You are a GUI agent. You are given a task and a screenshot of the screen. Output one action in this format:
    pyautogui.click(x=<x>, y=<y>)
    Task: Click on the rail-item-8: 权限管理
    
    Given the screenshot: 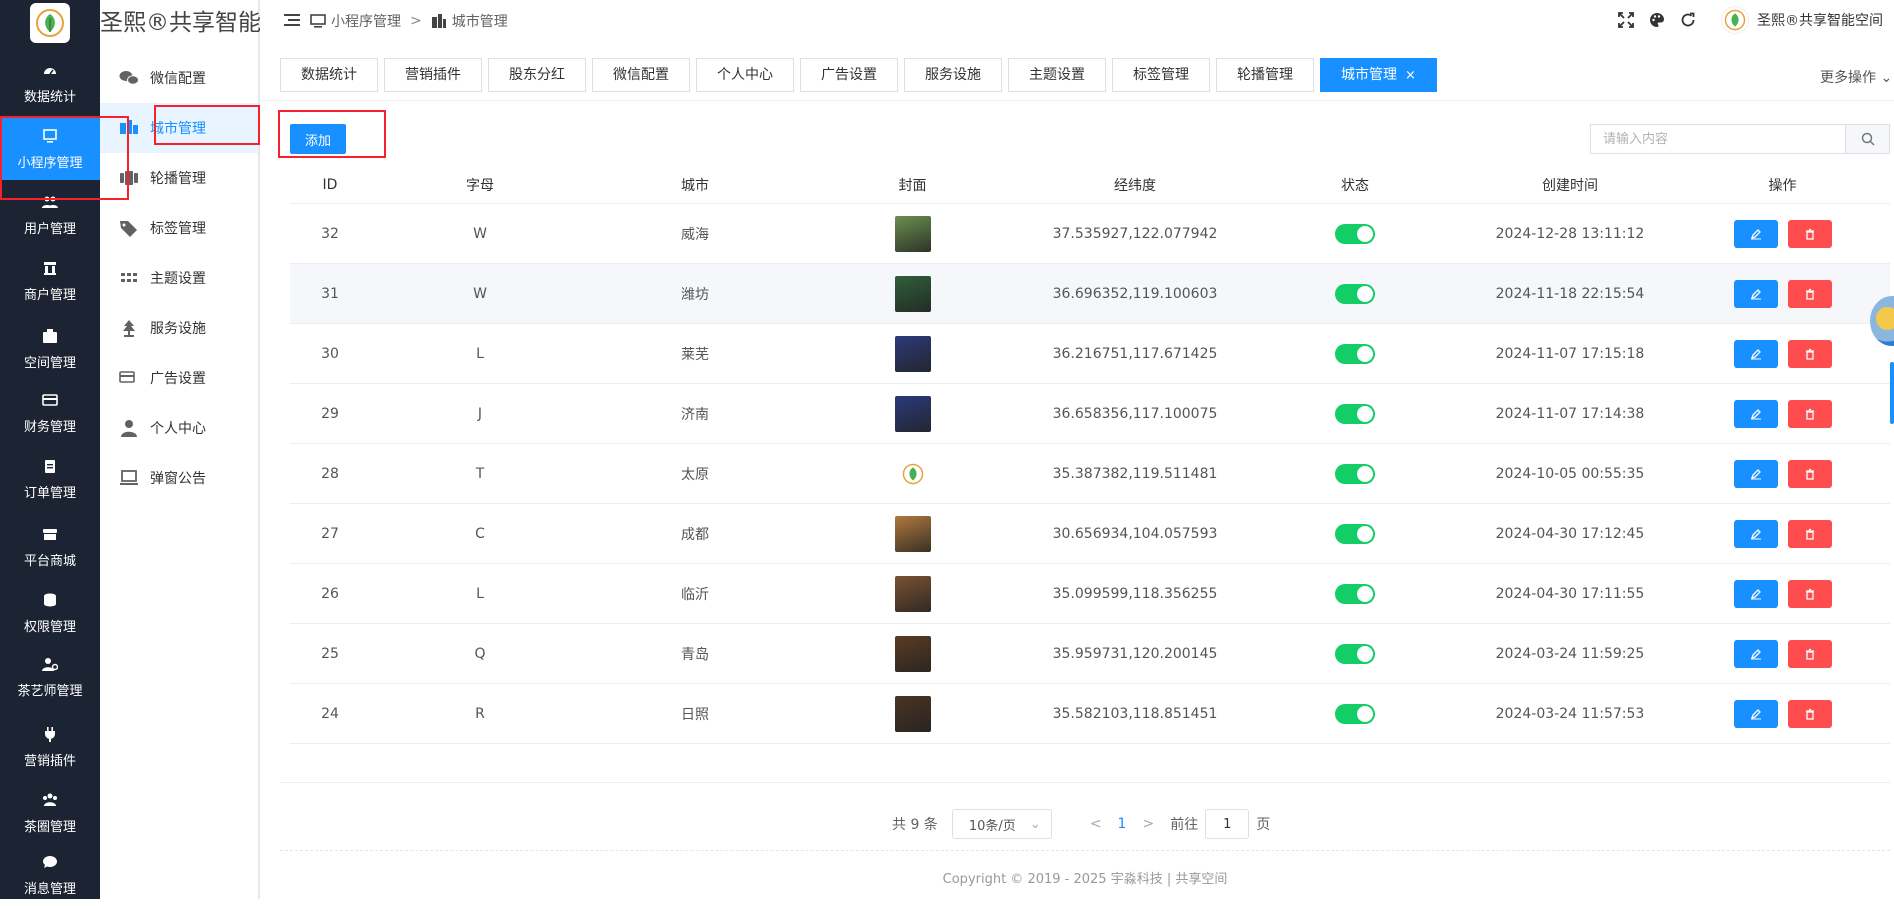 What is the action you would take?
    pyautogui.click(x=50, y=612)
    